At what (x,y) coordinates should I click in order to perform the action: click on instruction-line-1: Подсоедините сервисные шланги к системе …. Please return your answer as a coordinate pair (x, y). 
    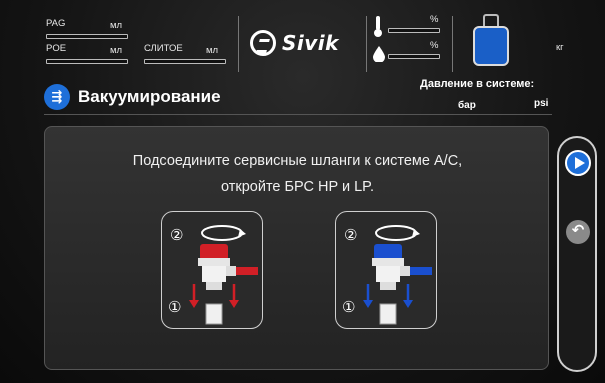
    Looking at the image, I should click on (297, 161).